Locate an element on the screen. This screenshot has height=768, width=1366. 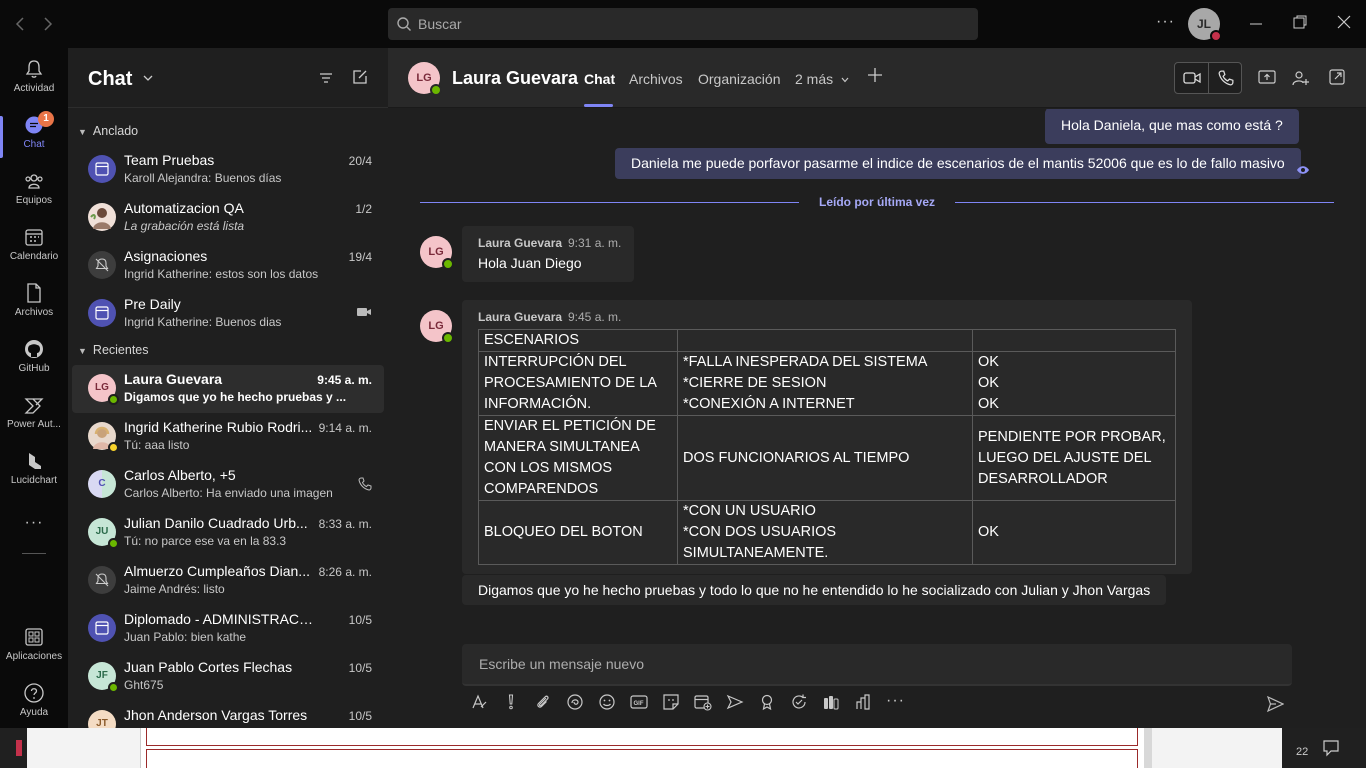
rail-item-actividad: Actividad is located at coordinates (34, 83).